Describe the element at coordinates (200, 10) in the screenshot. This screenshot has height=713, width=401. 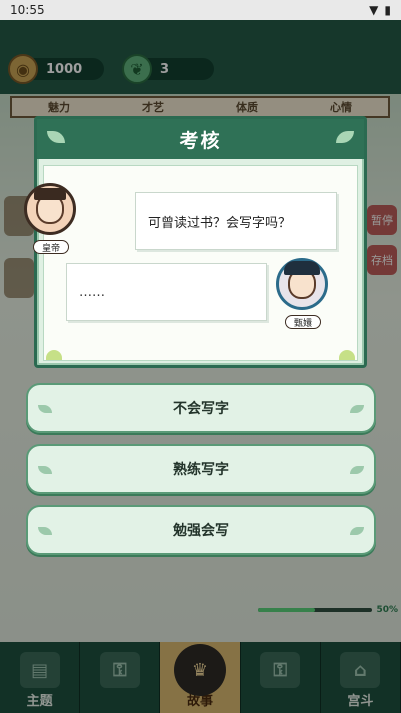
I see `status-bar: 10:55 ▼ ▮` at that location.